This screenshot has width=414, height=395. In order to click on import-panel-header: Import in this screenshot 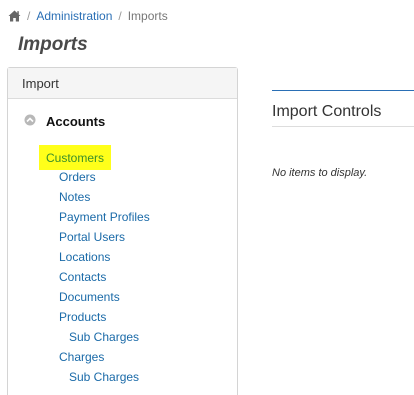, I will do `click(122, 83)`.